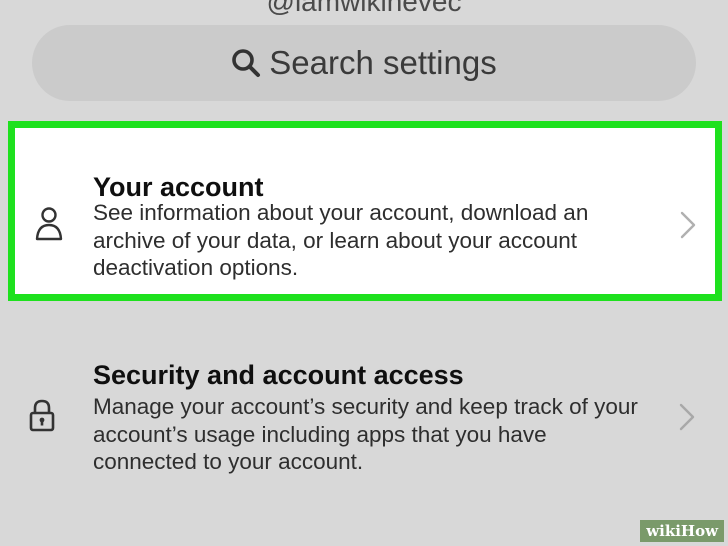  What do you see at coordinates (178, 187) in the screenshot?
I see `settings-item-title: Your account` at bounding box center [178, 187].